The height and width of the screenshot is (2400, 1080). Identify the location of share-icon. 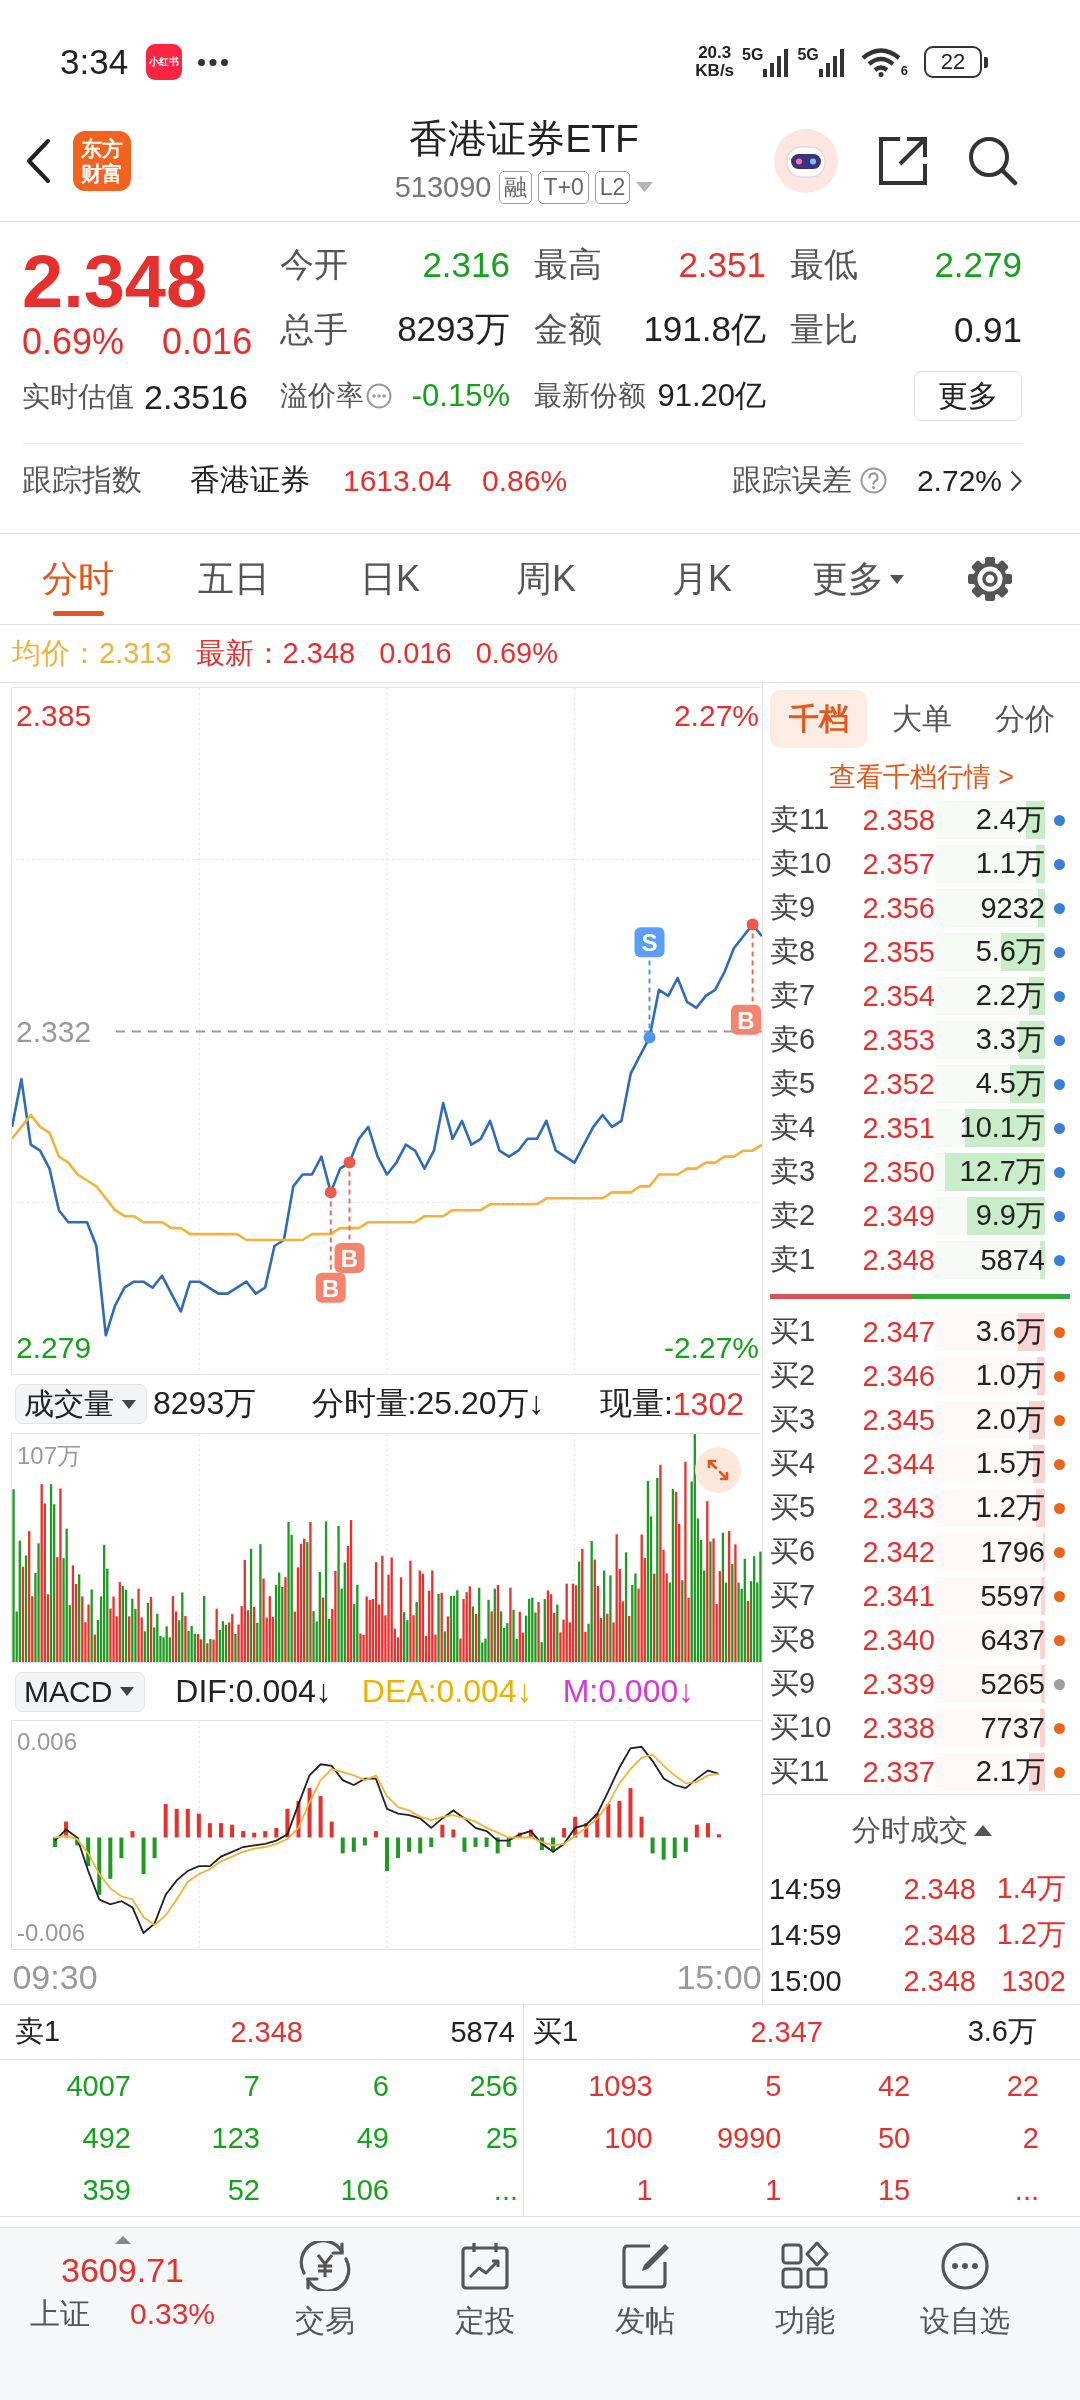
(903, 160).